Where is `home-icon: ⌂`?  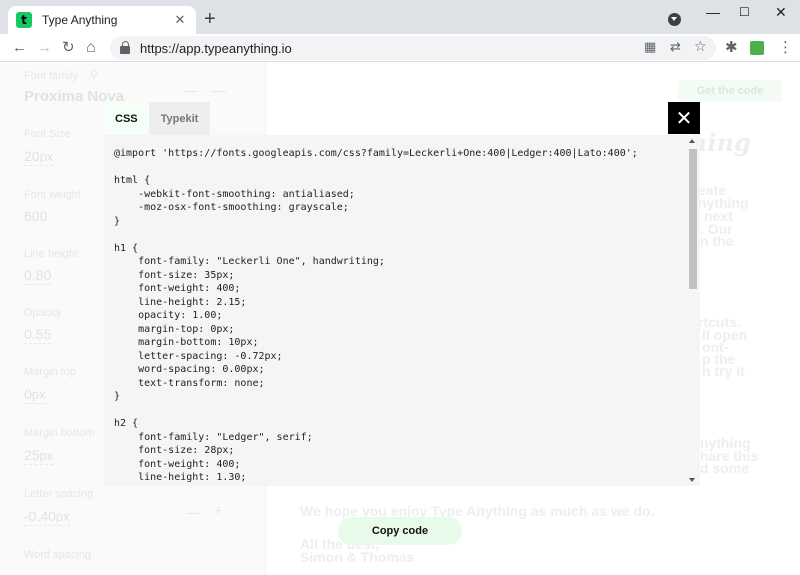
home-icon: ⌂ is located at coordinates (91, 48).